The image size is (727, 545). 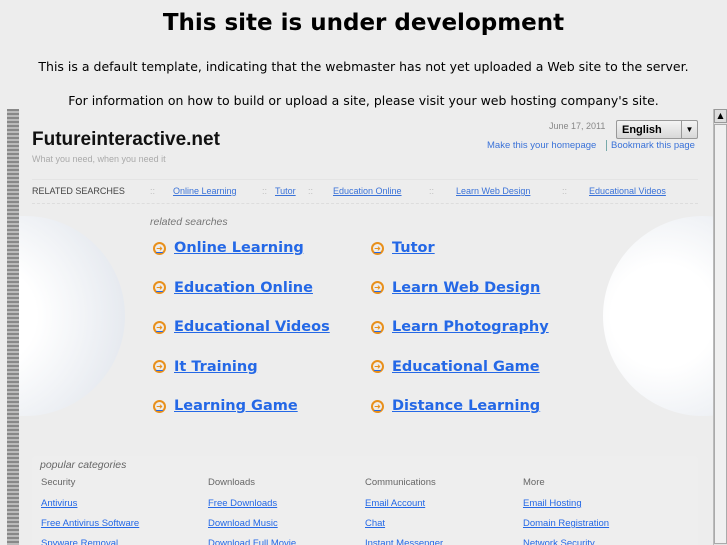 I want to click on scroll-thumb, so click(x=720, y=334).